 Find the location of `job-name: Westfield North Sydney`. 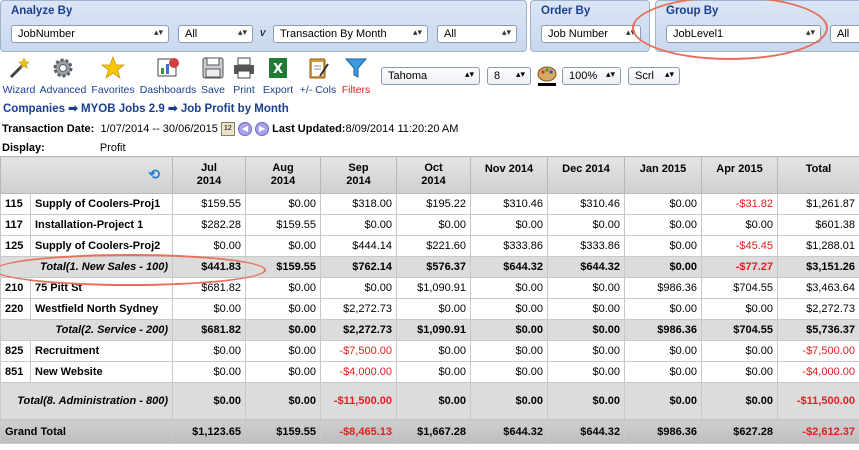

job-name: Westfield North Sydney is located at coordinates (101, 309).